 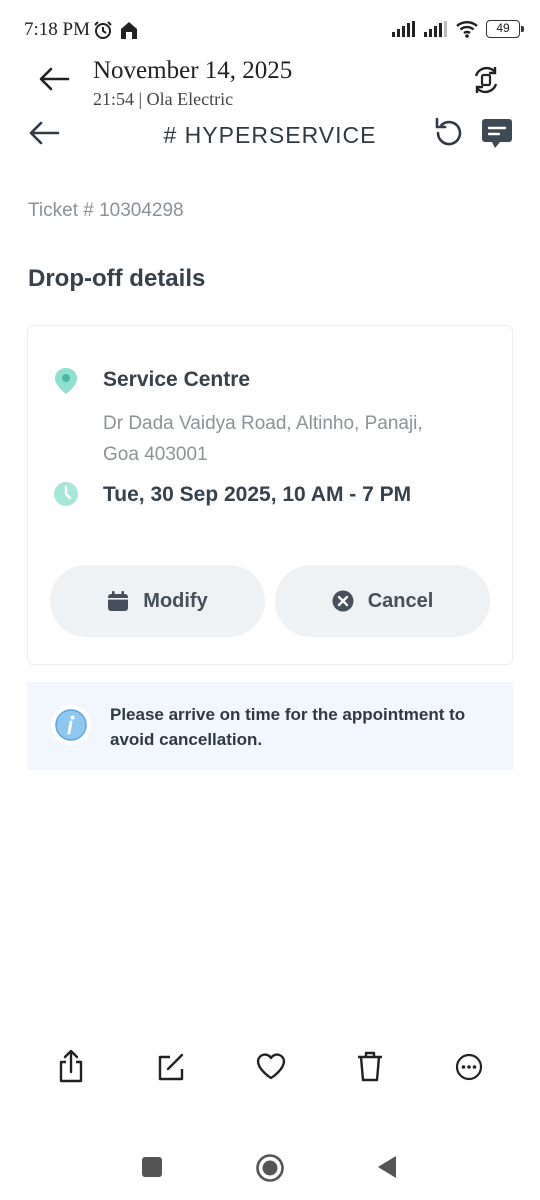 I want to click on favorite-heart-icon, so click(x=271, y=1066).